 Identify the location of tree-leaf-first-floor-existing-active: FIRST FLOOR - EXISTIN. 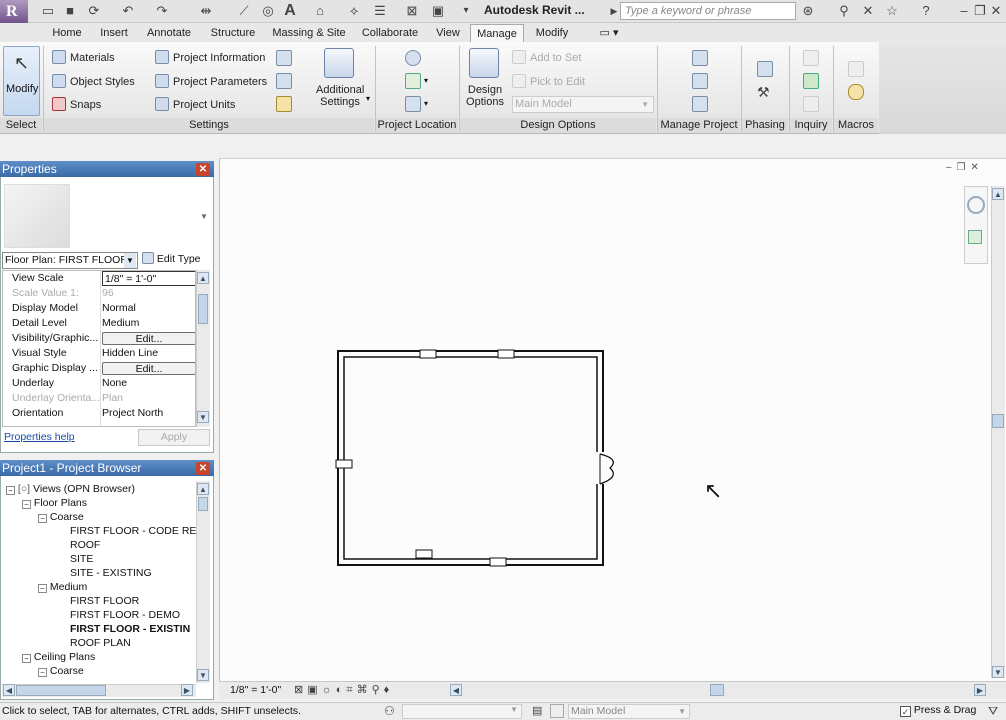
(130, 629).